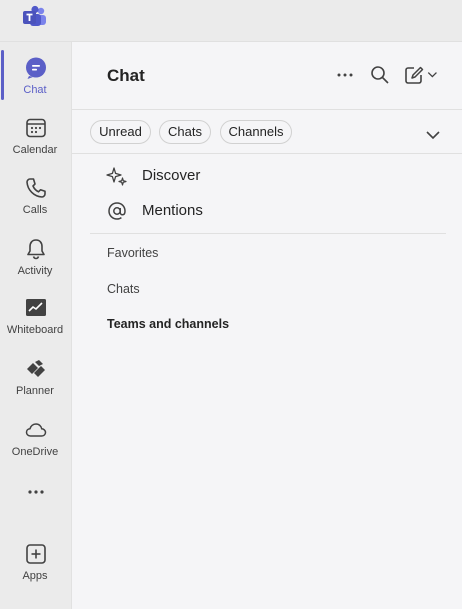 Image resolution: width=462 pixels, height=609 pixels. I want to click on add-apps-icon, so click(36, 554).